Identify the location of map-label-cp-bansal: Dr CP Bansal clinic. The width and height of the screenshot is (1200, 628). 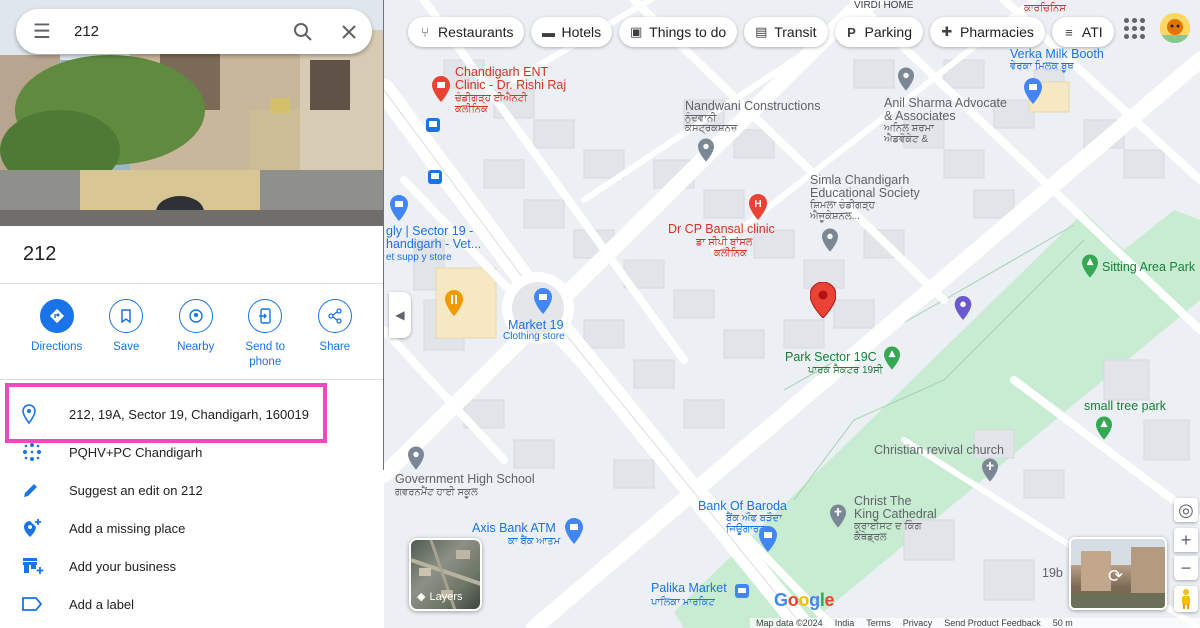
(721, 229).